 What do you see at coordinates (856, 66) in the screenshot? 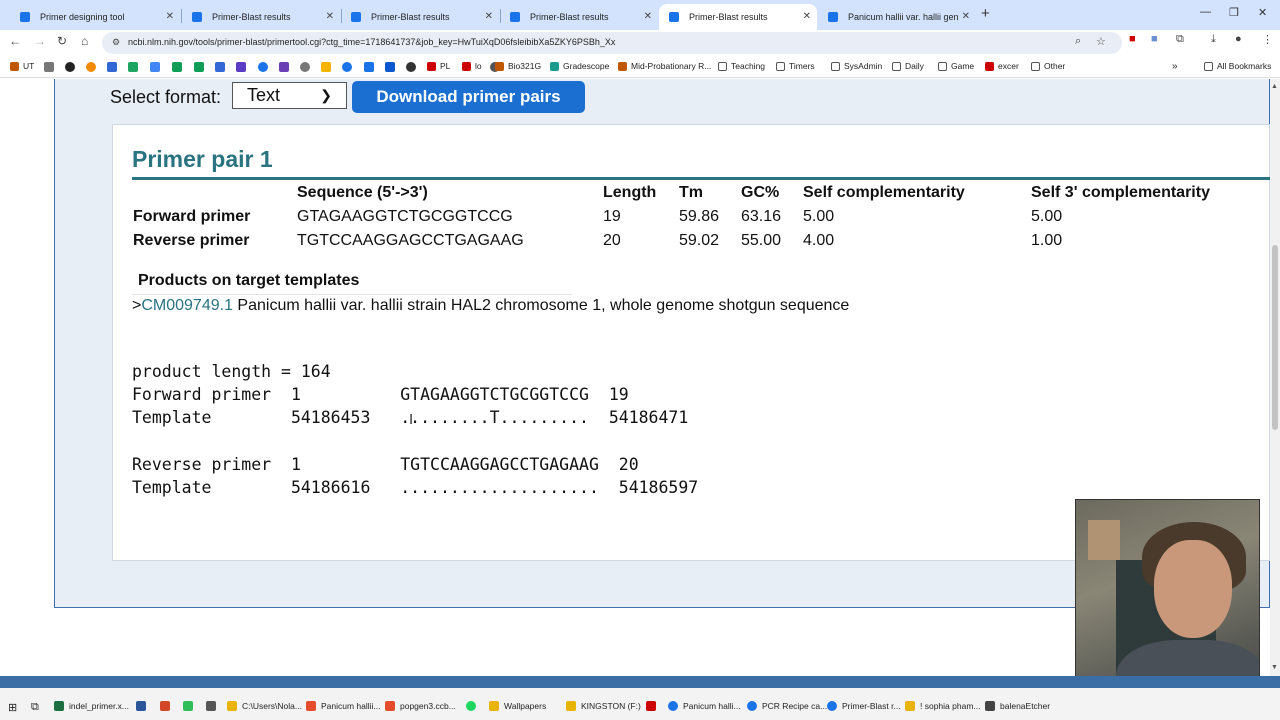
I see `bookmark-folder-sysadmin: SysAdmin` at bounding box center [856, 66].